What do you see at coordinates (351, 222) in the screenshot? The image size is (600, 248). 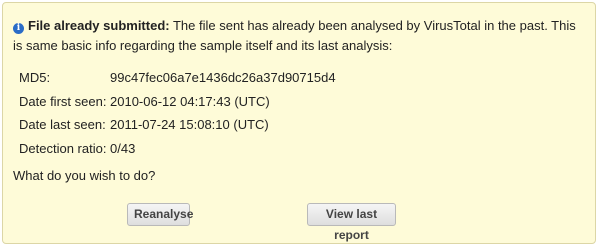 I see `view-last-report-button: View last report` at bounding box center [351, 222].